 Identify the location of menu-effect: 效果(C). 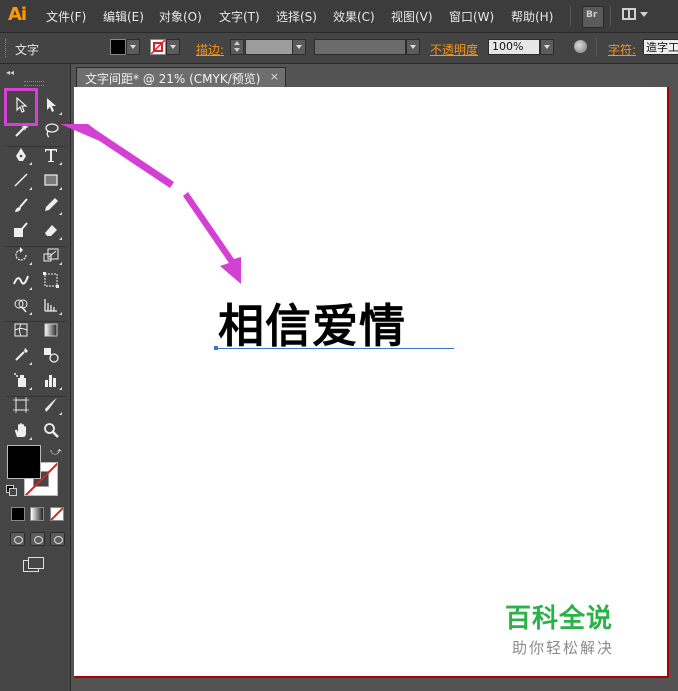
(354, 16).